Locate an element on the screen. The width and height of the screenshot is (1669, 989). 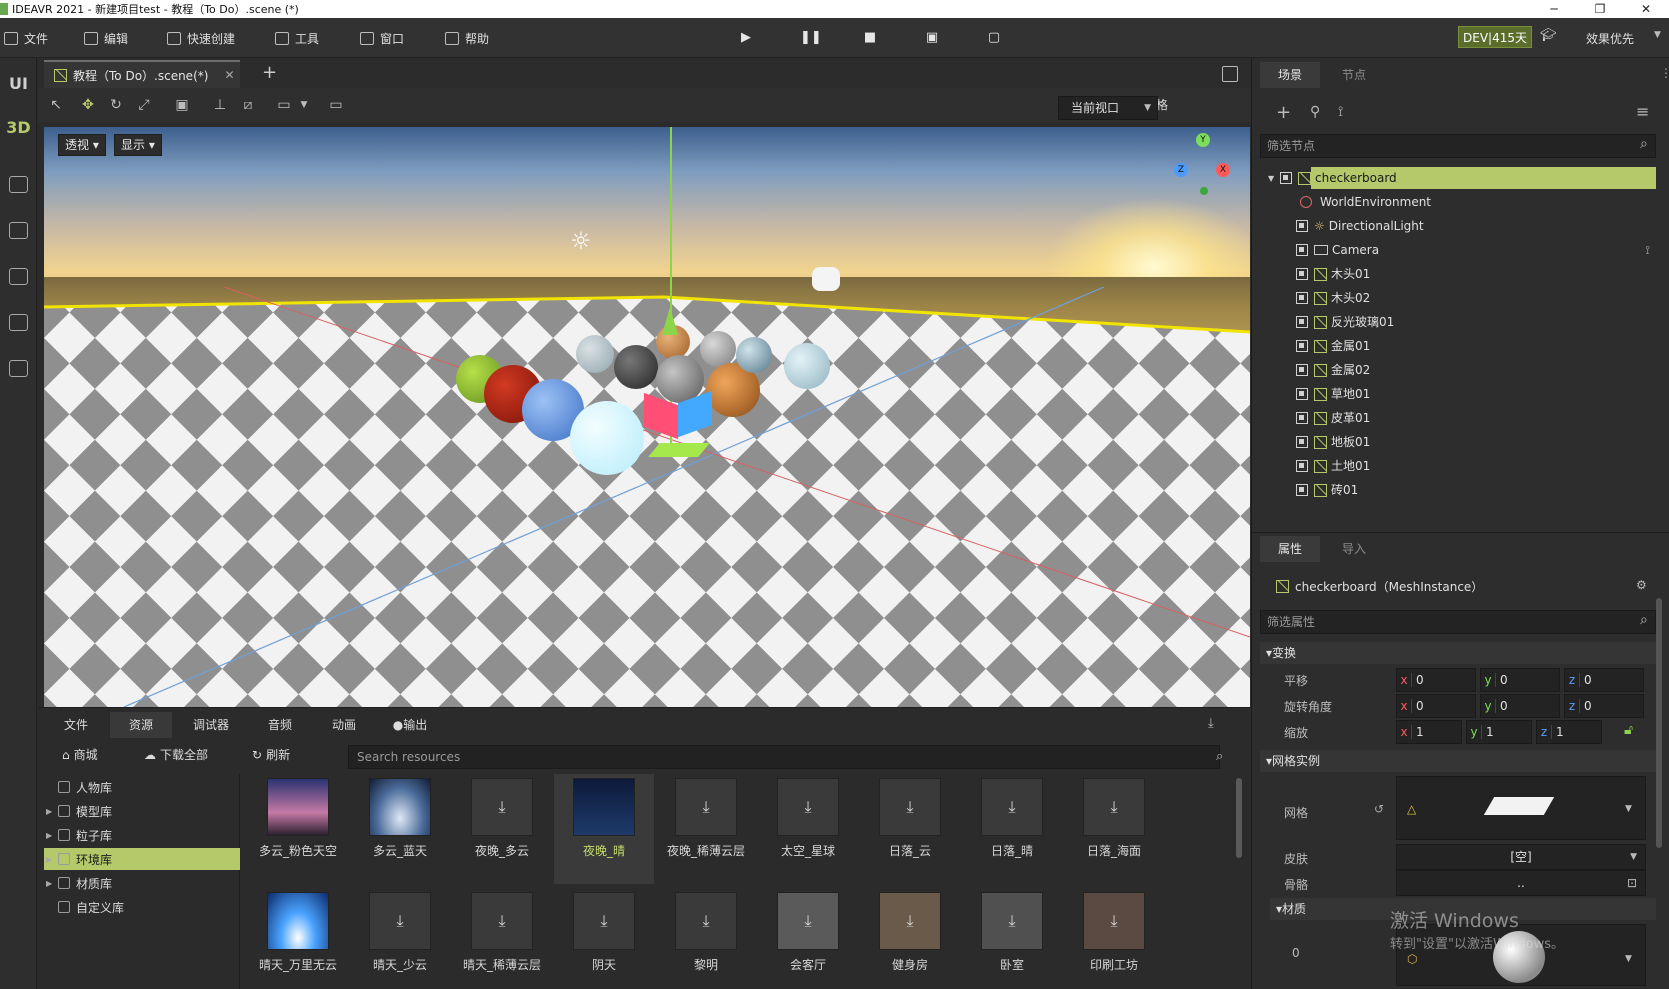
close-tab-icon: ✕ is located at coordinates (229, 75).